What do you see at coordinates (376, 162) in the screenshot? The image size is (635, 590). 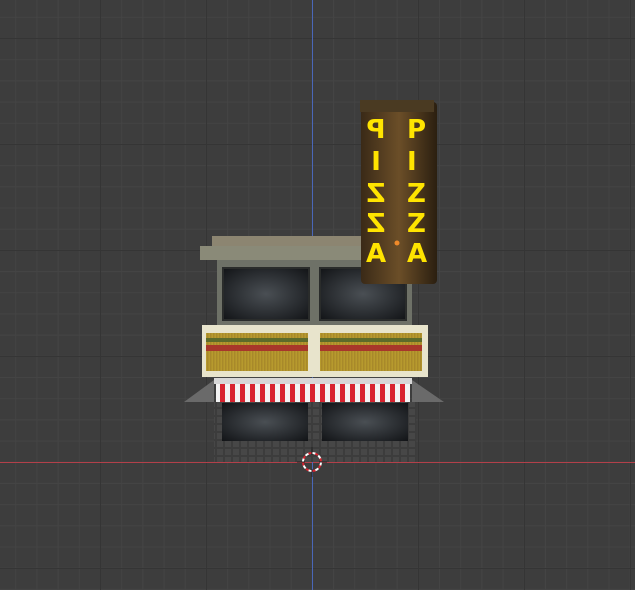 I see `sign-letter-mirrored: I` at bounding box center [376, 162].